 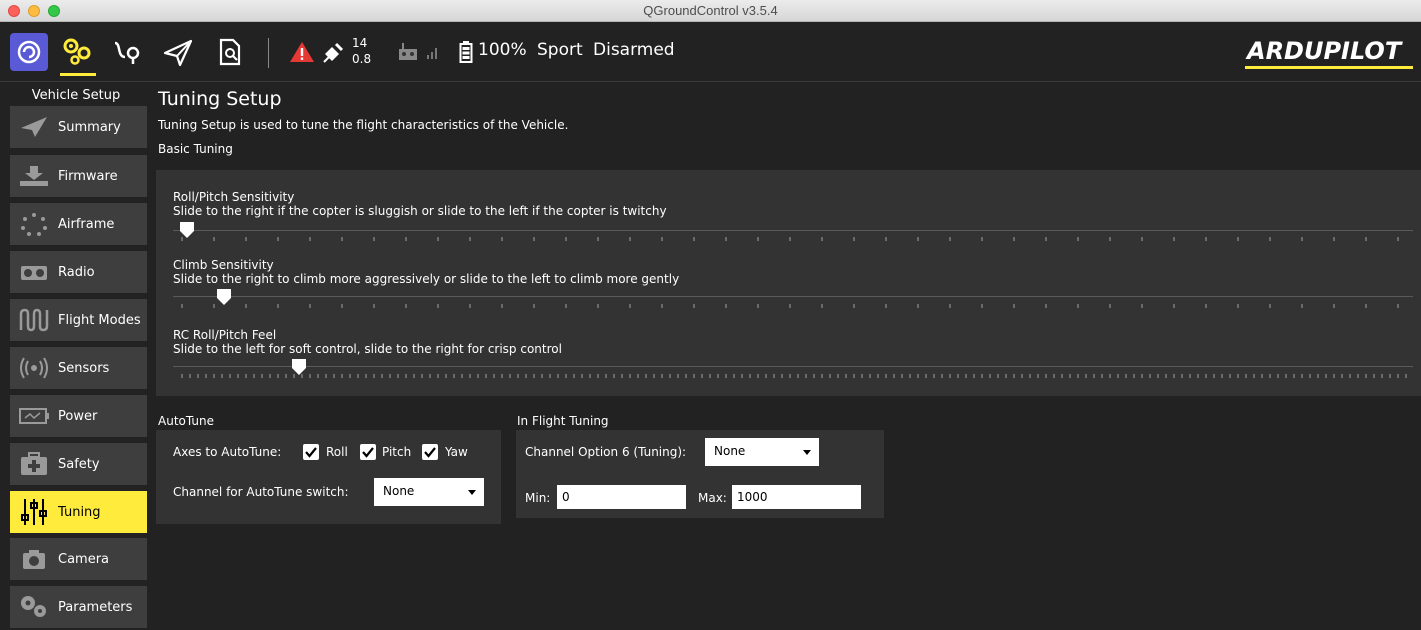 I want to click on messages-indicator, so click(x=302, y=52).